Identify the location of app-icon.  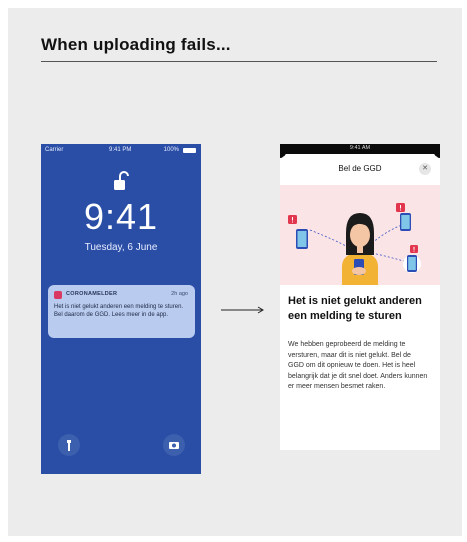
(58, 295).